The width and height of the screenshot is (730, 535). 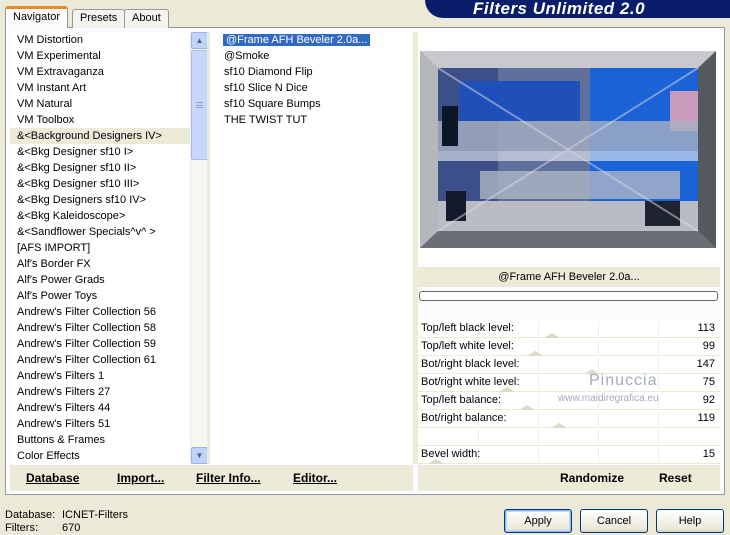 What do you see at coordinates (100, 200) in the screenshot?
I see `category-item: &<Bkg Designers sf10 IV>` at bounding box center [100, 200].